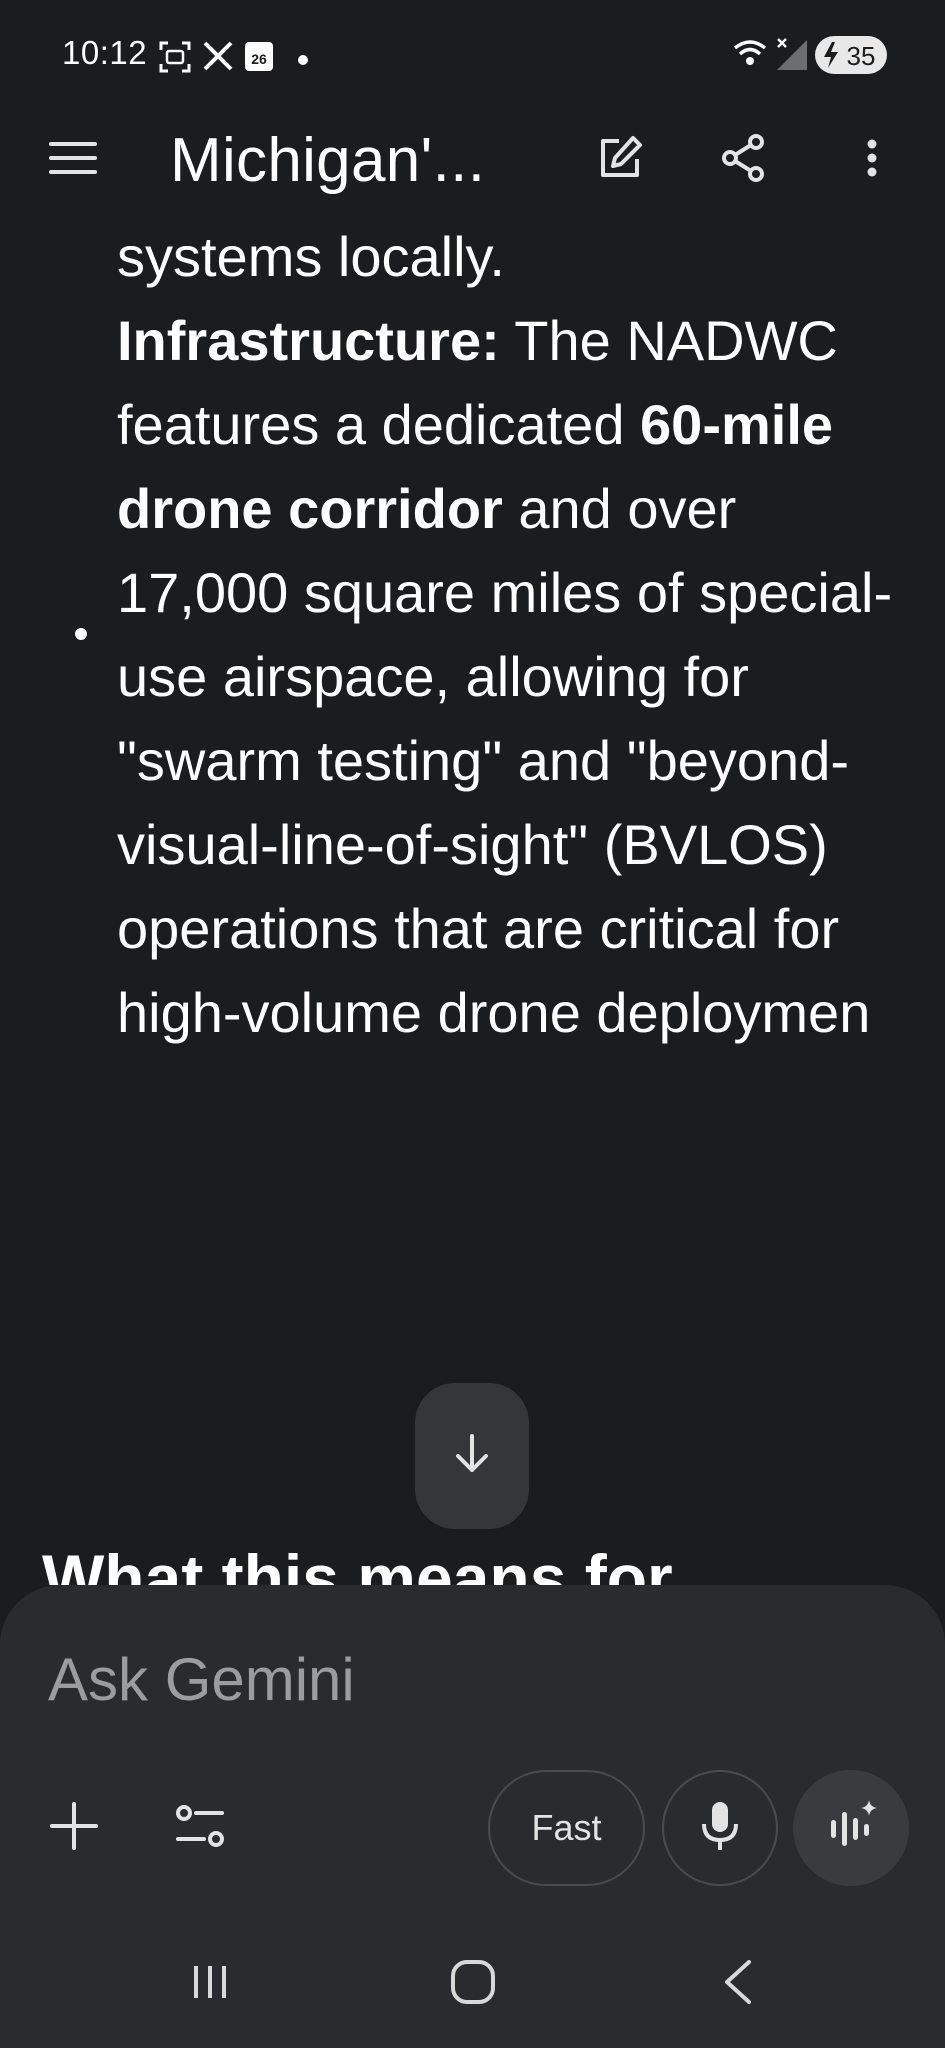  What do you see at coordinates (311, 256) in the screenshot?
I see `text-line: systems locally.` at bounding box center [311, 256].